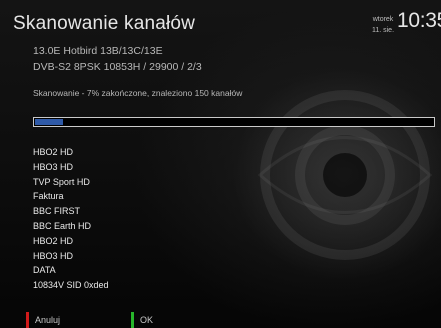  Describe the element at coordinates (98, 51) in the screenshot. I see `satellite-info: 13.0E Hotbird 13B/13C/13E` at that location.